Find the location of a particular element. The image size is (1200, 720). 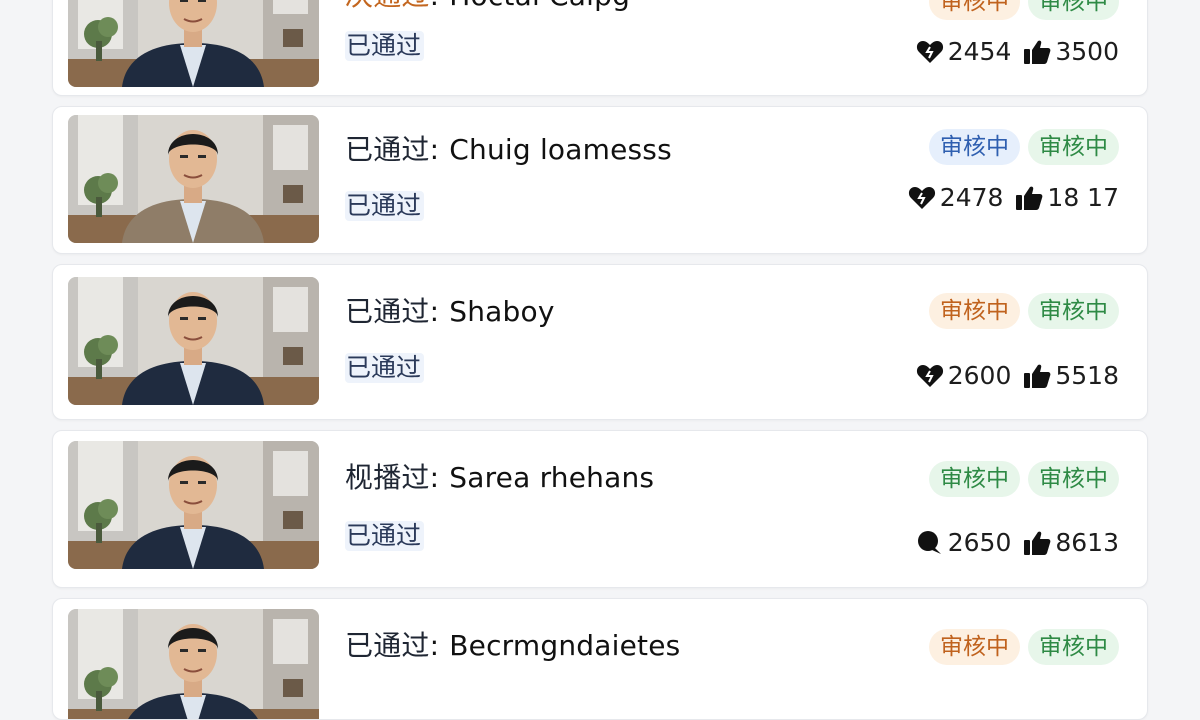

stats-row: 2478 18 17 is located at coordinates (1013, 197).